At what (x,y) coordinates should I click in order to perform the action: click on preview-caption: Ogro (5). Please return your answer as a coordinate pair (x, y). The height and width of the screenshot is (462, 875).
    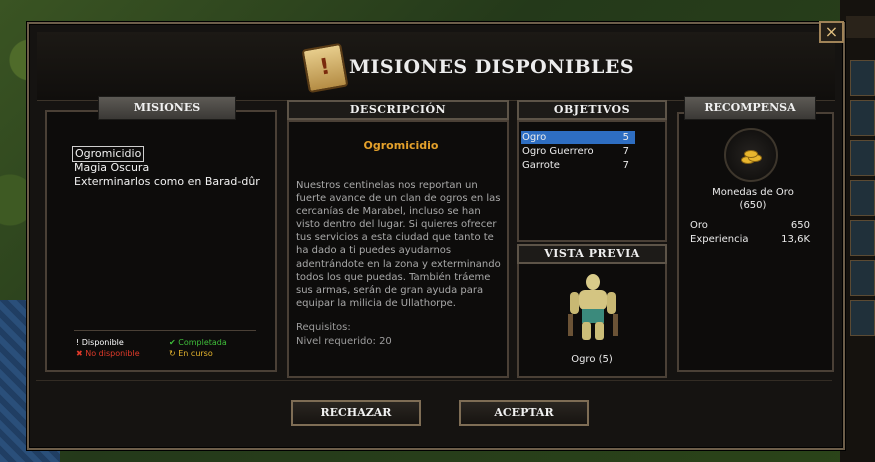
    Looking at the image, I should click on (592, 359).